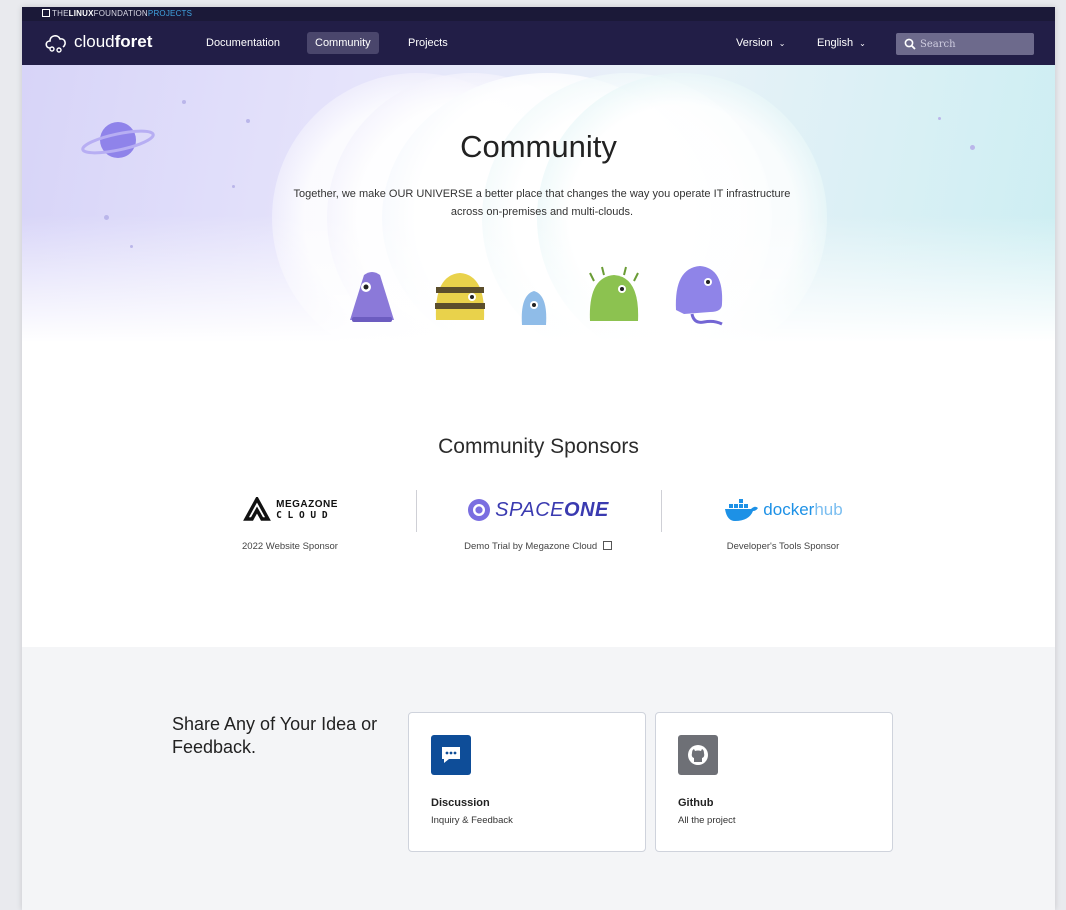 The height and width of the screenshot is (910, 1066). What do you see at coordinates (835, 43) in the screenshot?
I see `language-label: English` at bounding box center [835, 43].